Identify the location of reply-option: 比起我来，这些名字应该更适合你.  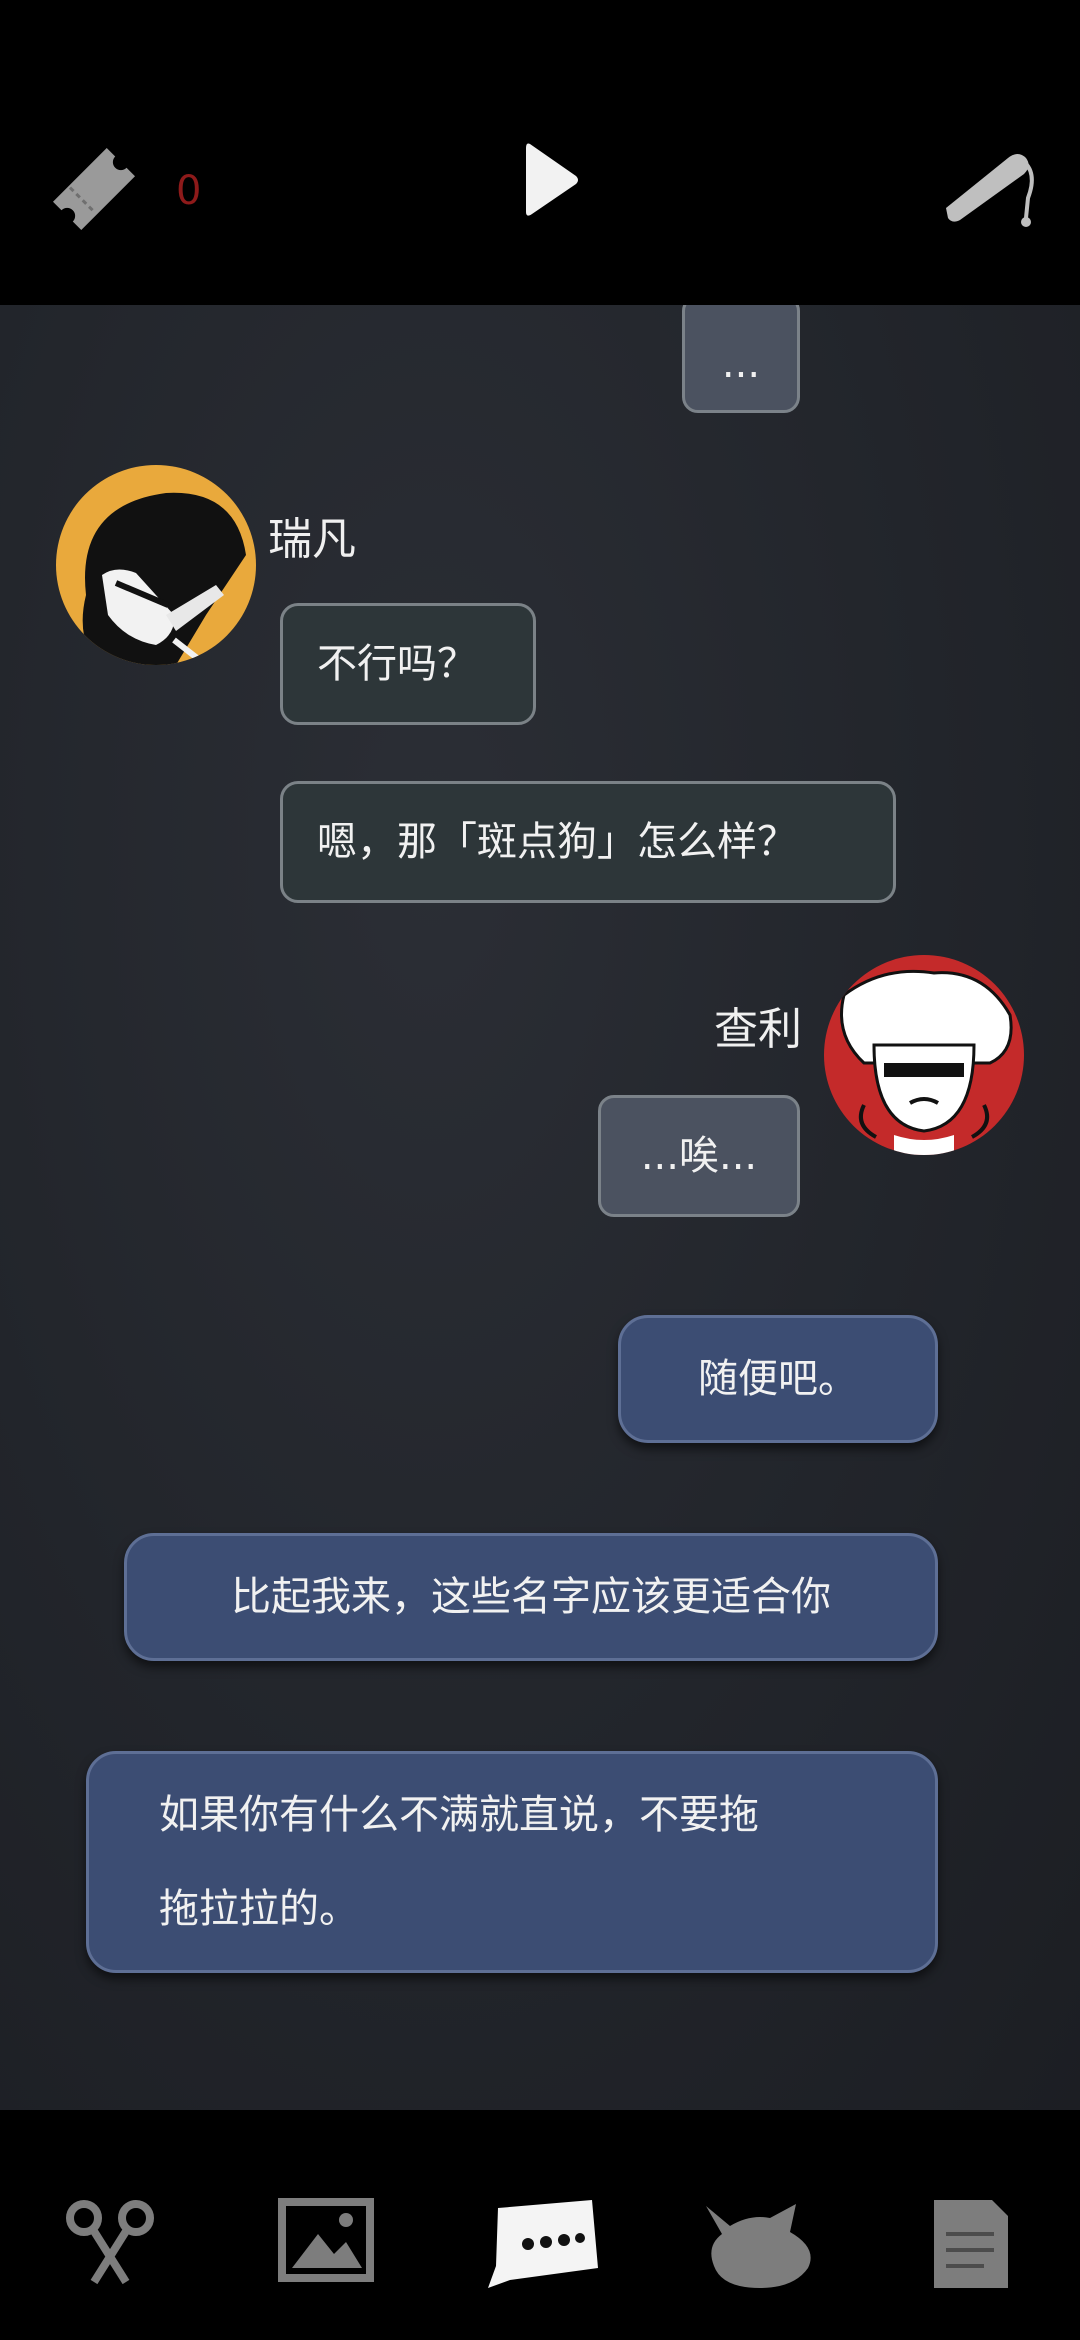
(531, 1597).